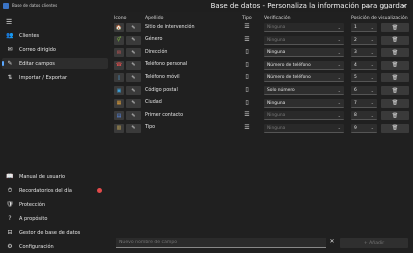  What do you see at coordinates (10, 218) in the screenshot?
I see `info-icon: ?` at bounding box center [10, 218].